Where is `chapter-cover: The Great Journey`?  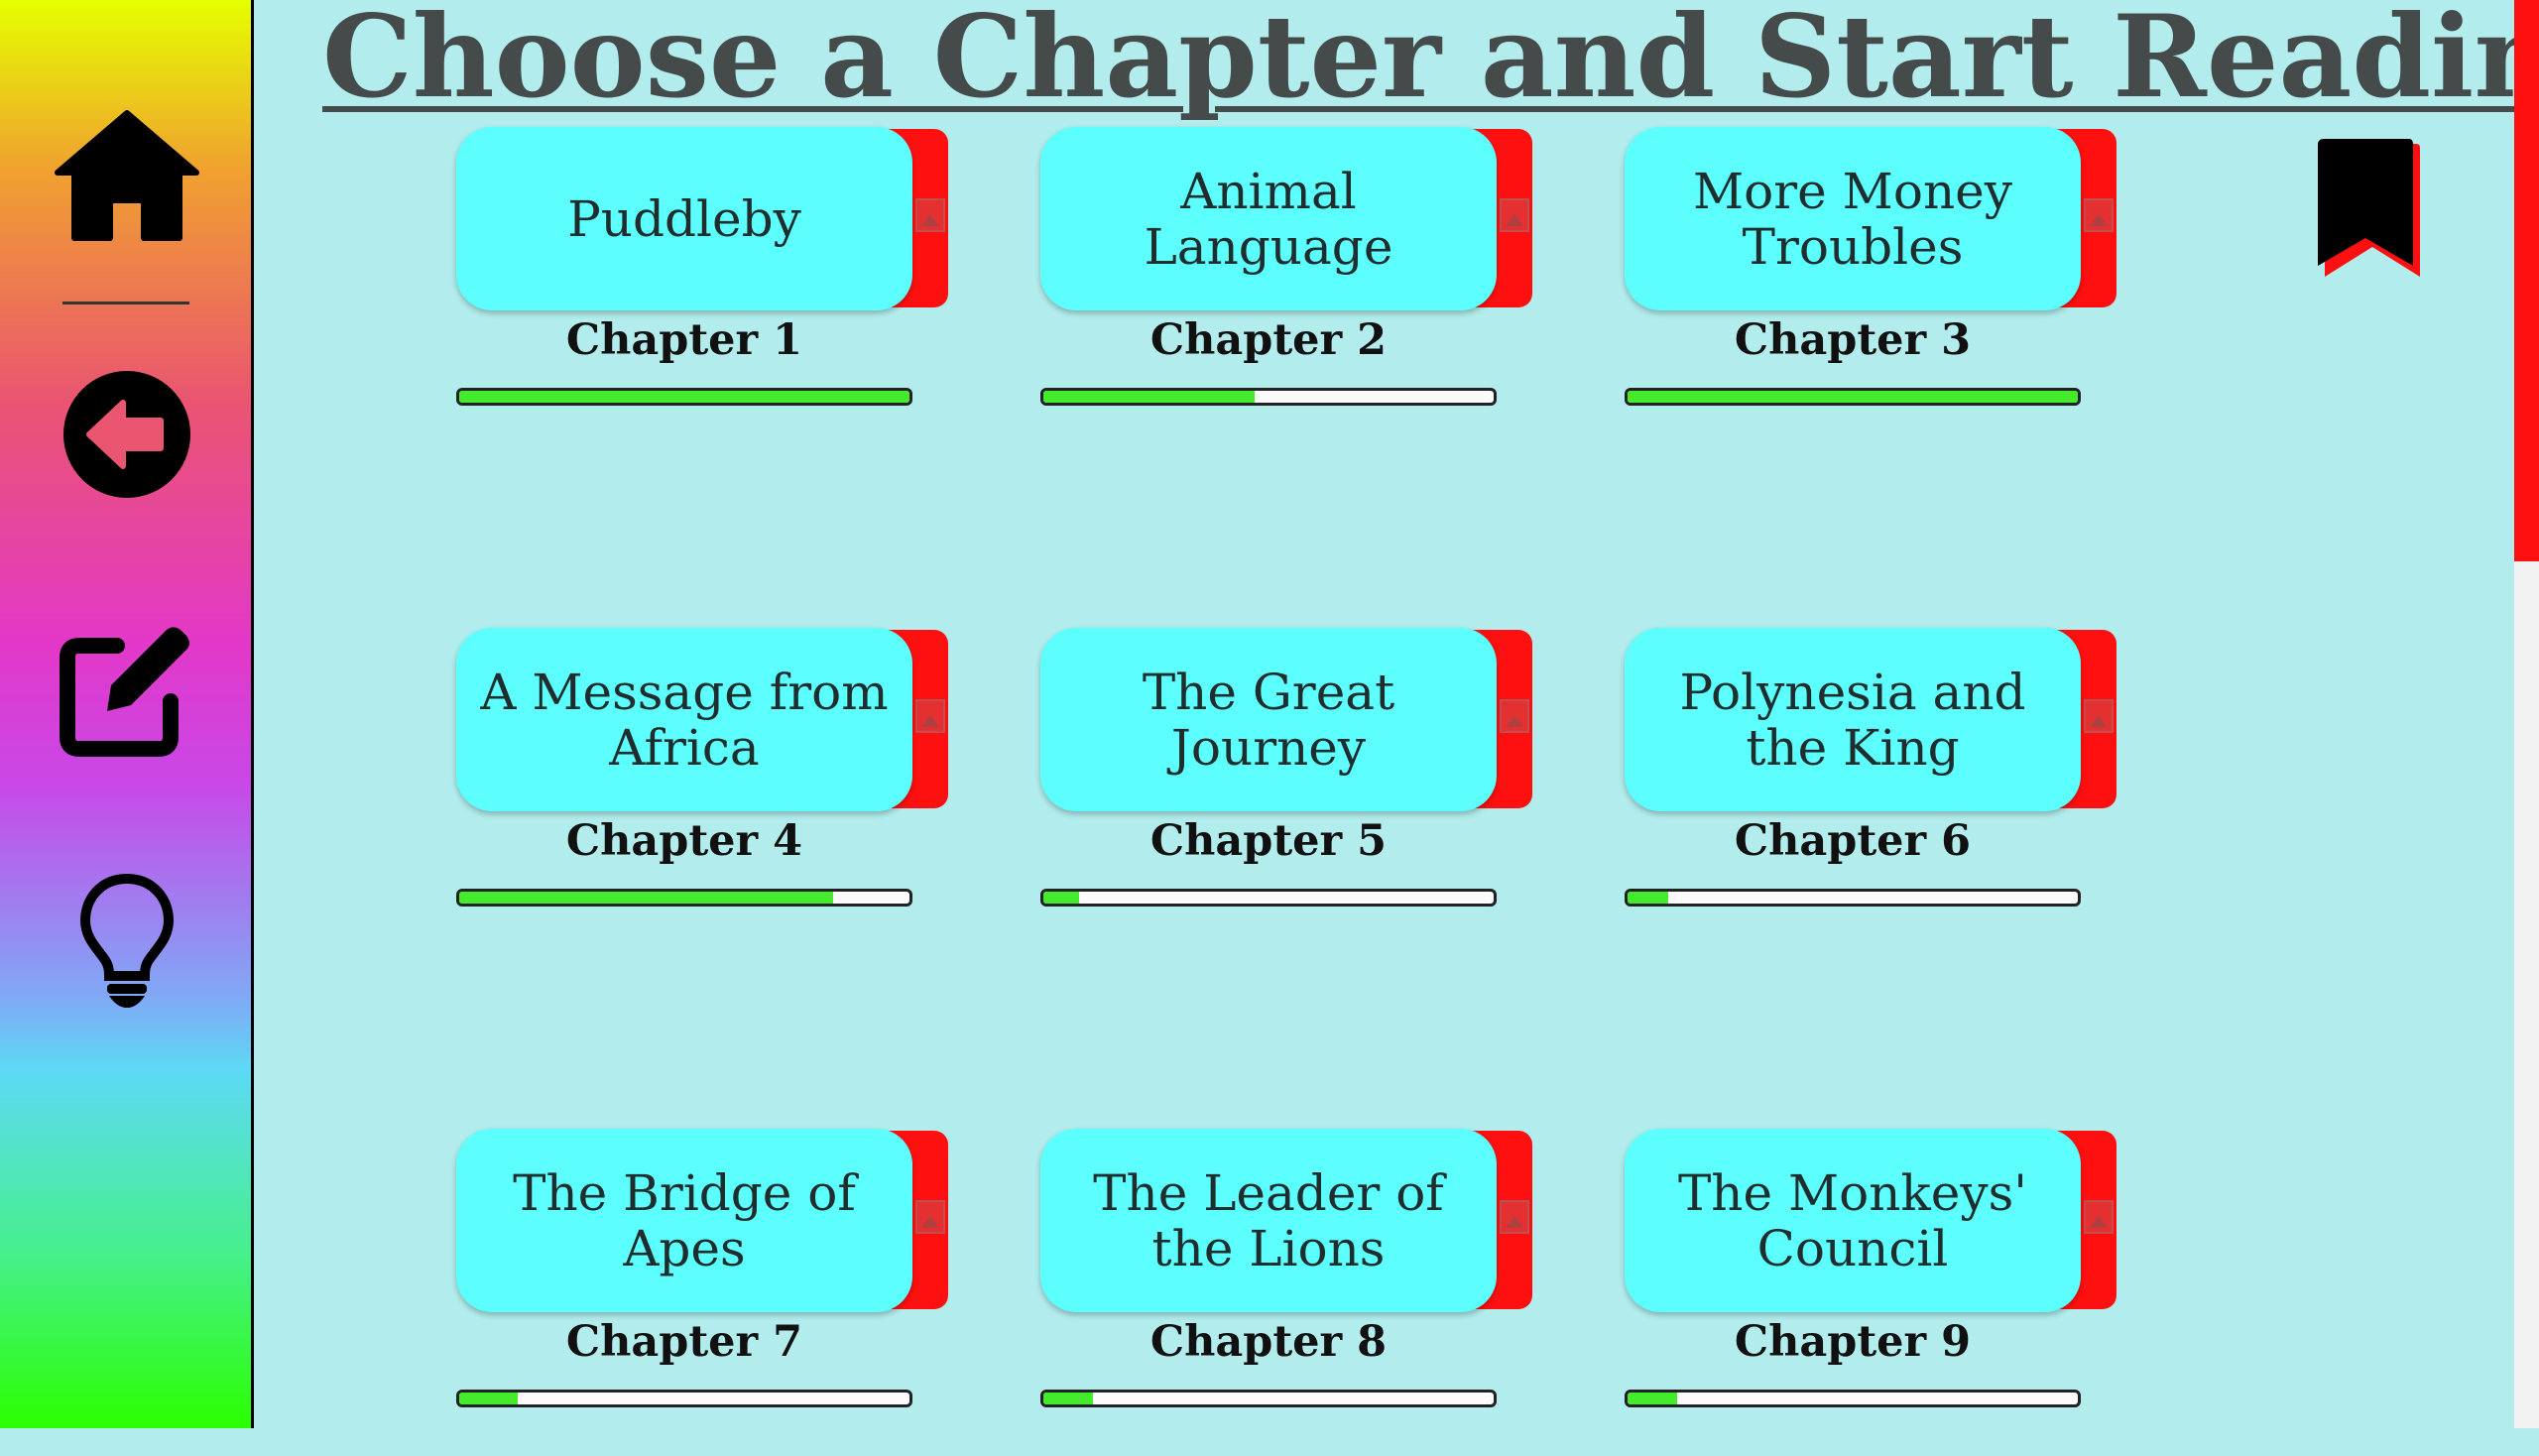 chapter-cover: The Great Journey is located at coordinates (1288, 719).